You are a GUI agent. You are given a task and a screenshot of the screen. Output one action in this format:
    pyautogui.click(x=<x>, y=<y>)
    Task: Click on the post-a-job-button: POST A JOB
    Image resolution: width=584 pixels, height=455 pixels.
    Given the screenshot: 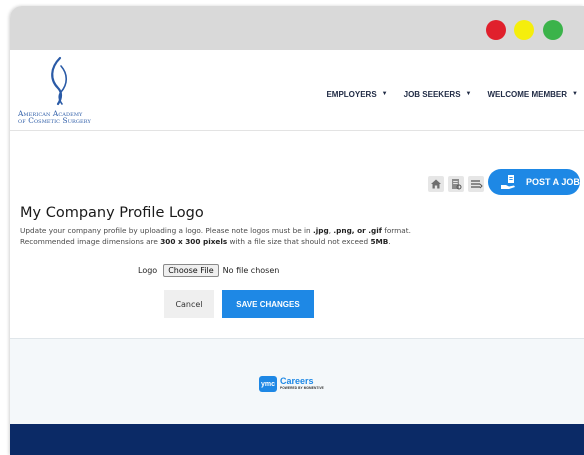 What is the action you would take?
    pyautogui.click(x=534, y=182)
    